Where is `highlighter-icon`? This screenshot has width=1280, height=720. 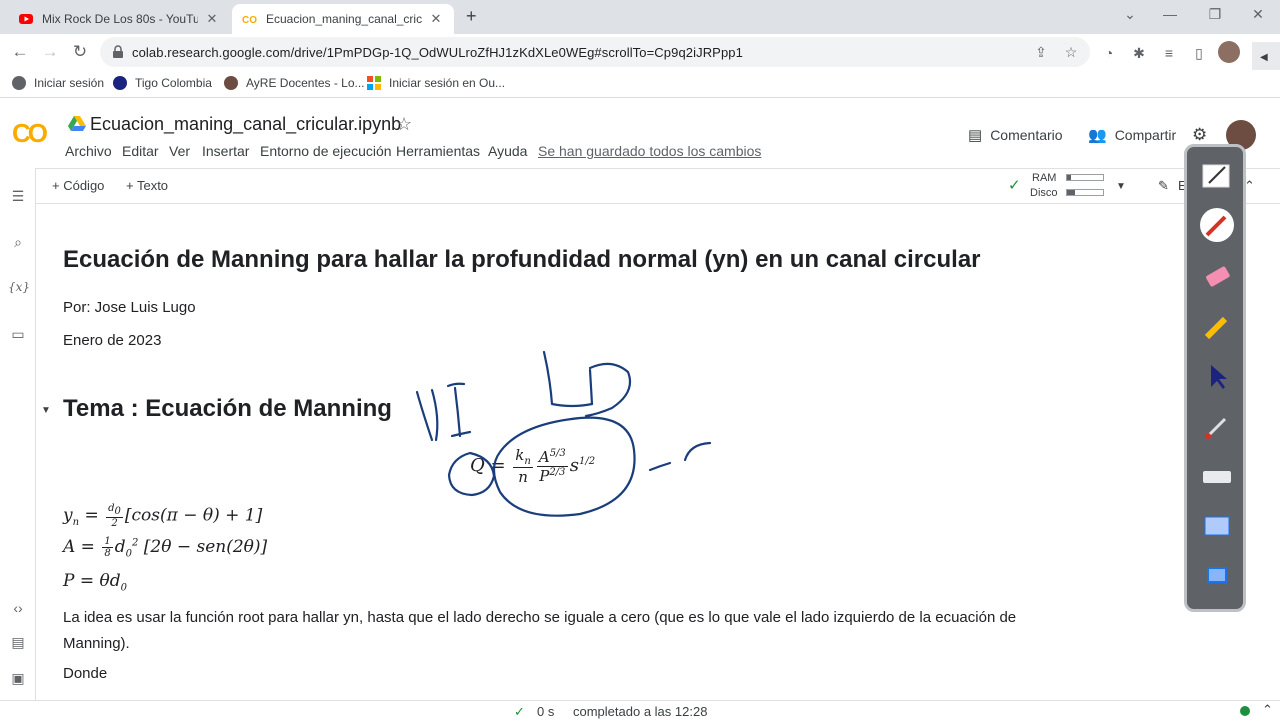 highlighter-icon is located at coordinates (1217, 327).